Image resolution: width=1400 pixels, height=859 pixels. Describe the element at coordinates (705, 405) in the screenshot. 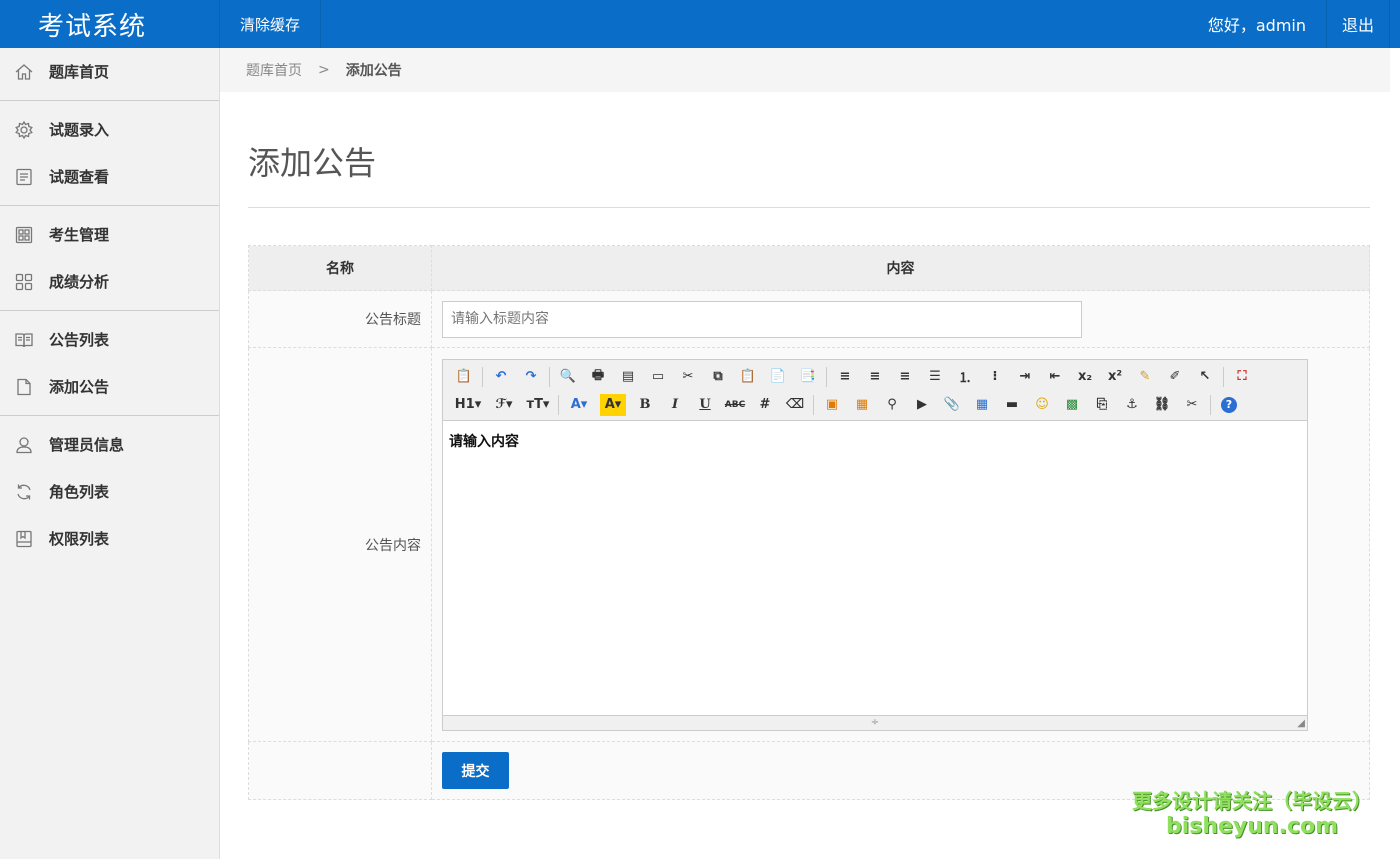

I see `underline-icon: U` at that location.